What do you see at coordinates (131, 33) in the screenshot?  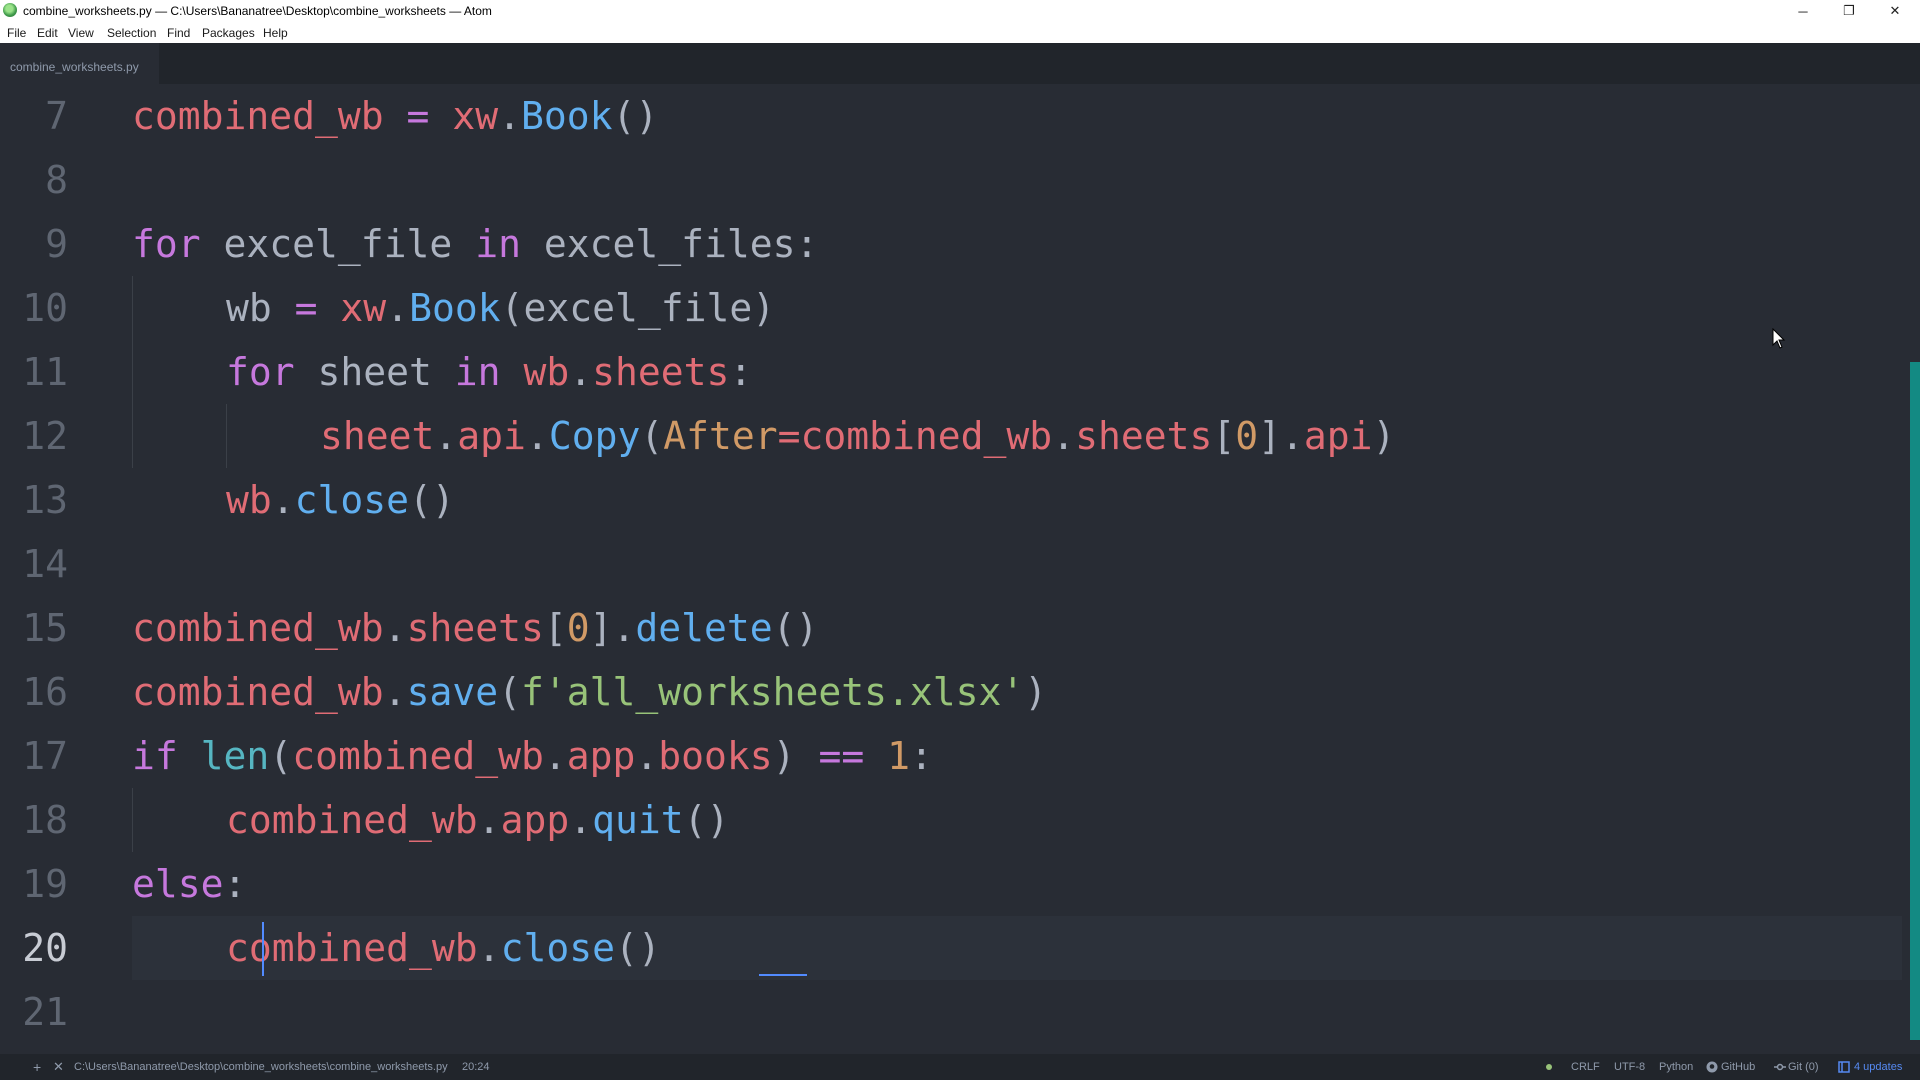 I see `menu-selection: Selection` at bounding box center [131, 33].